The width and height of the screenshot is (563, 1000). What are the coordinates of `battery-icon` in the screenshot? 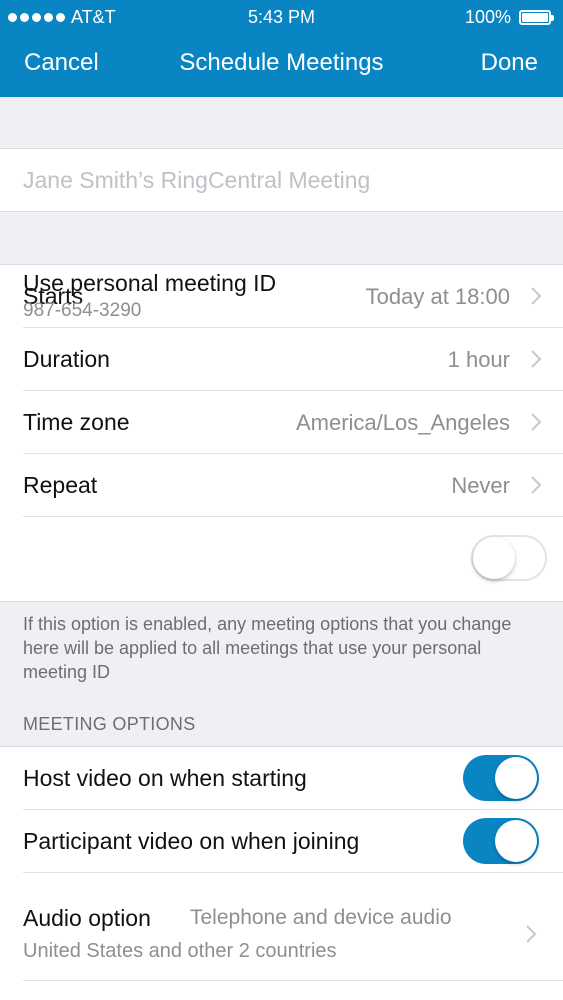 It's located at (536, 17).